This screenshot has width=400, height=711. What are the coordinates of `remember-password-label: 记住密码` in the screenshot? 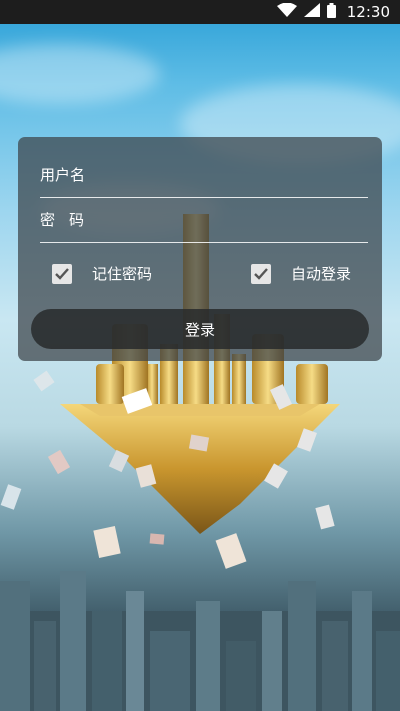 It's located at (122, 274).